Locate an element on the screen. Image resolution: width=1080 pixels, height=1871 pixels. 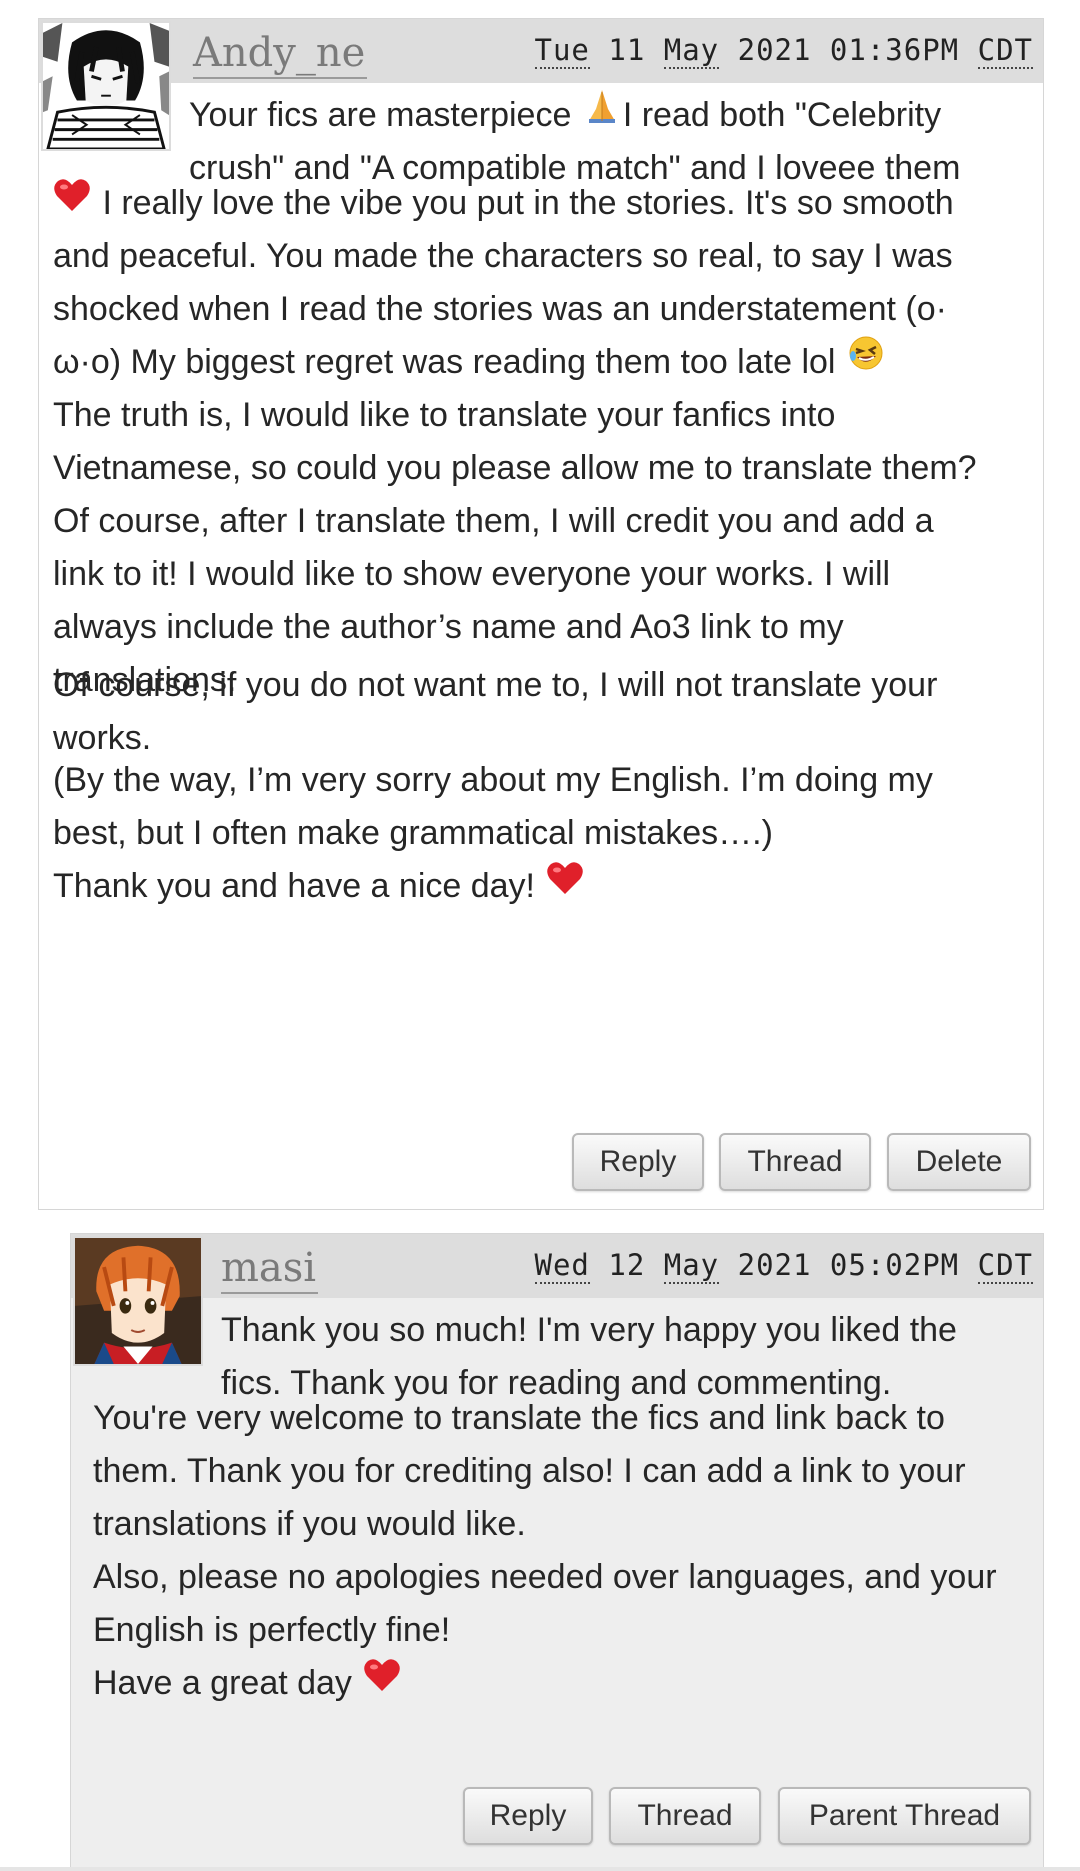
comment-text: Thank you and have a nice day! is located at coordinates (299, 886).